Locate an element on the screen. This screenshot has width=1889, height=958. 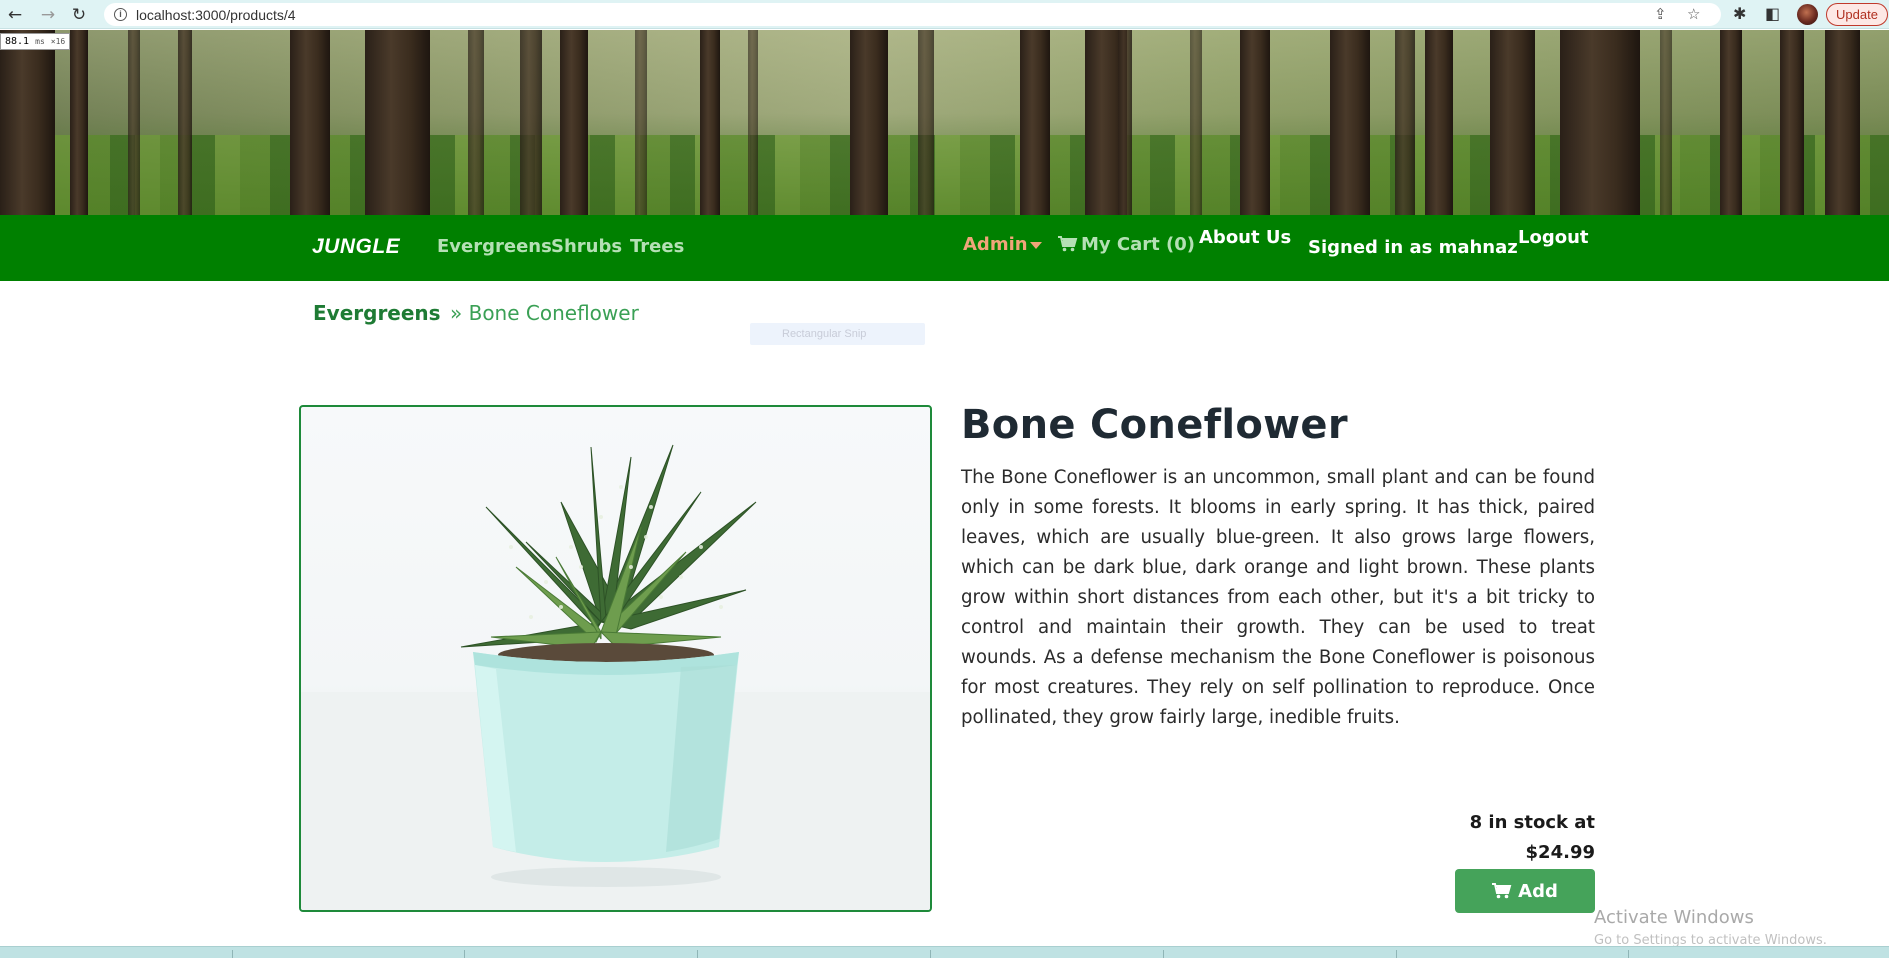
perf-overlay: 88.1 ms ×16 is located at coordinates (35, 41).